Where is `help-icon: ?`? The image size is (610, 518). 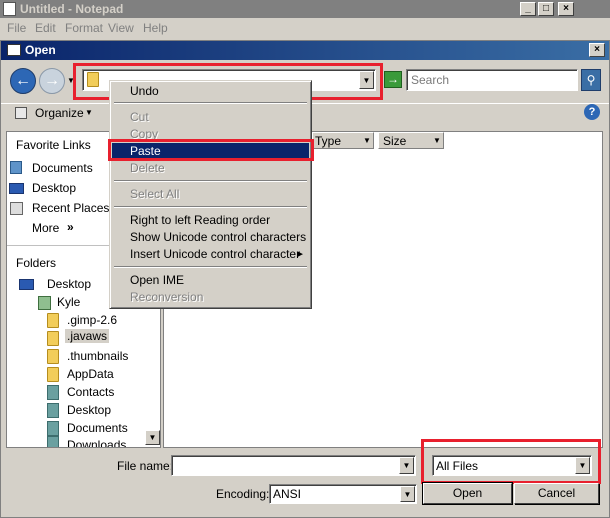
help-icon: ? is located at coordinates (592, 112).